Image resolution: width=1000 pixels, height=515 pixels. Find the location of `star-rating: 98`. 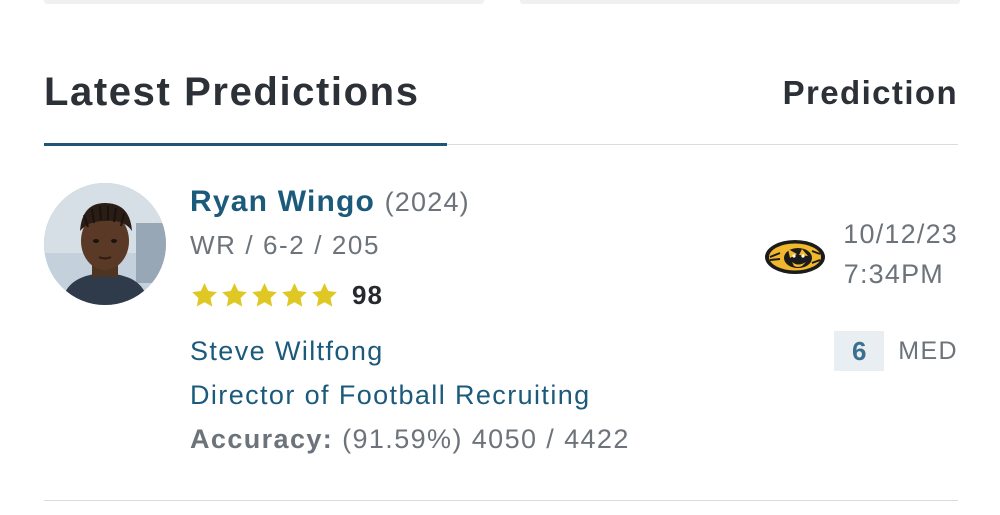

star-rating: 98 is located at coordinates (286, 295).